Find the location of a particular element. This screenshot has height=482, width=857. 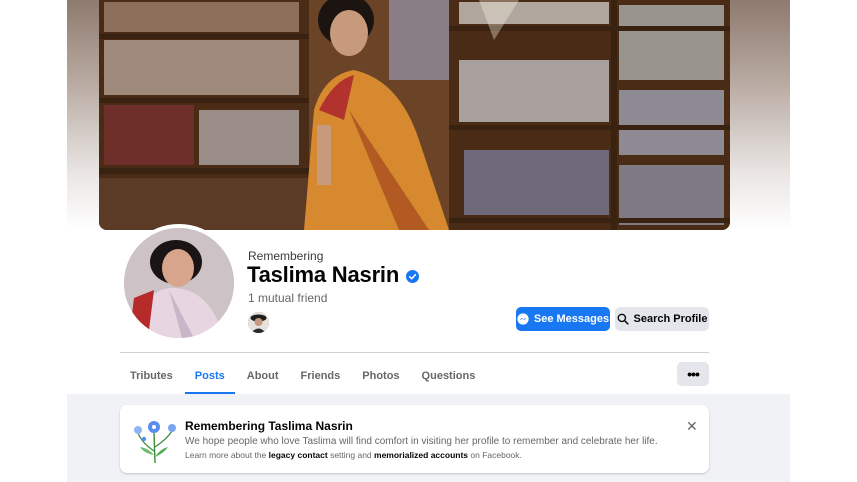

learn-more-prefix: Learn more about the is located at coordinates (227, 455).